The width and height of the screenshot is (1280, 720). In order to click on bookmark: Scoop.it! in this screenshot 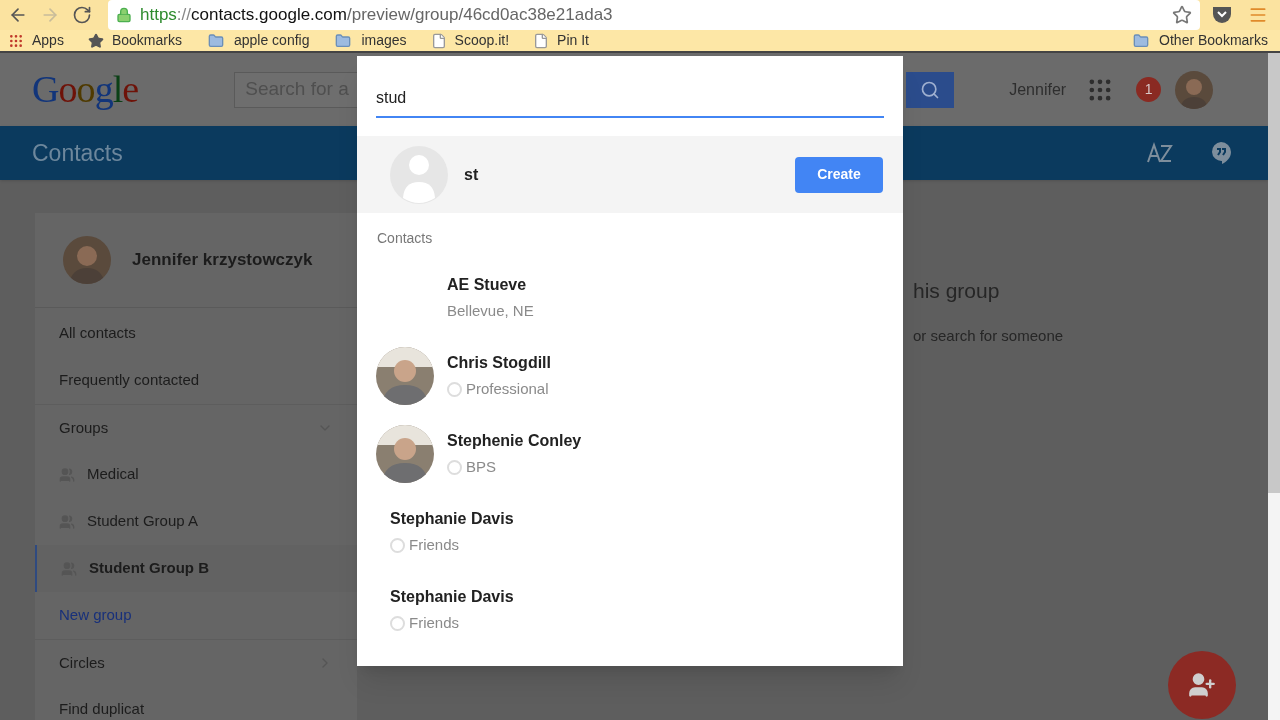, I will do `click(470, 40)`.